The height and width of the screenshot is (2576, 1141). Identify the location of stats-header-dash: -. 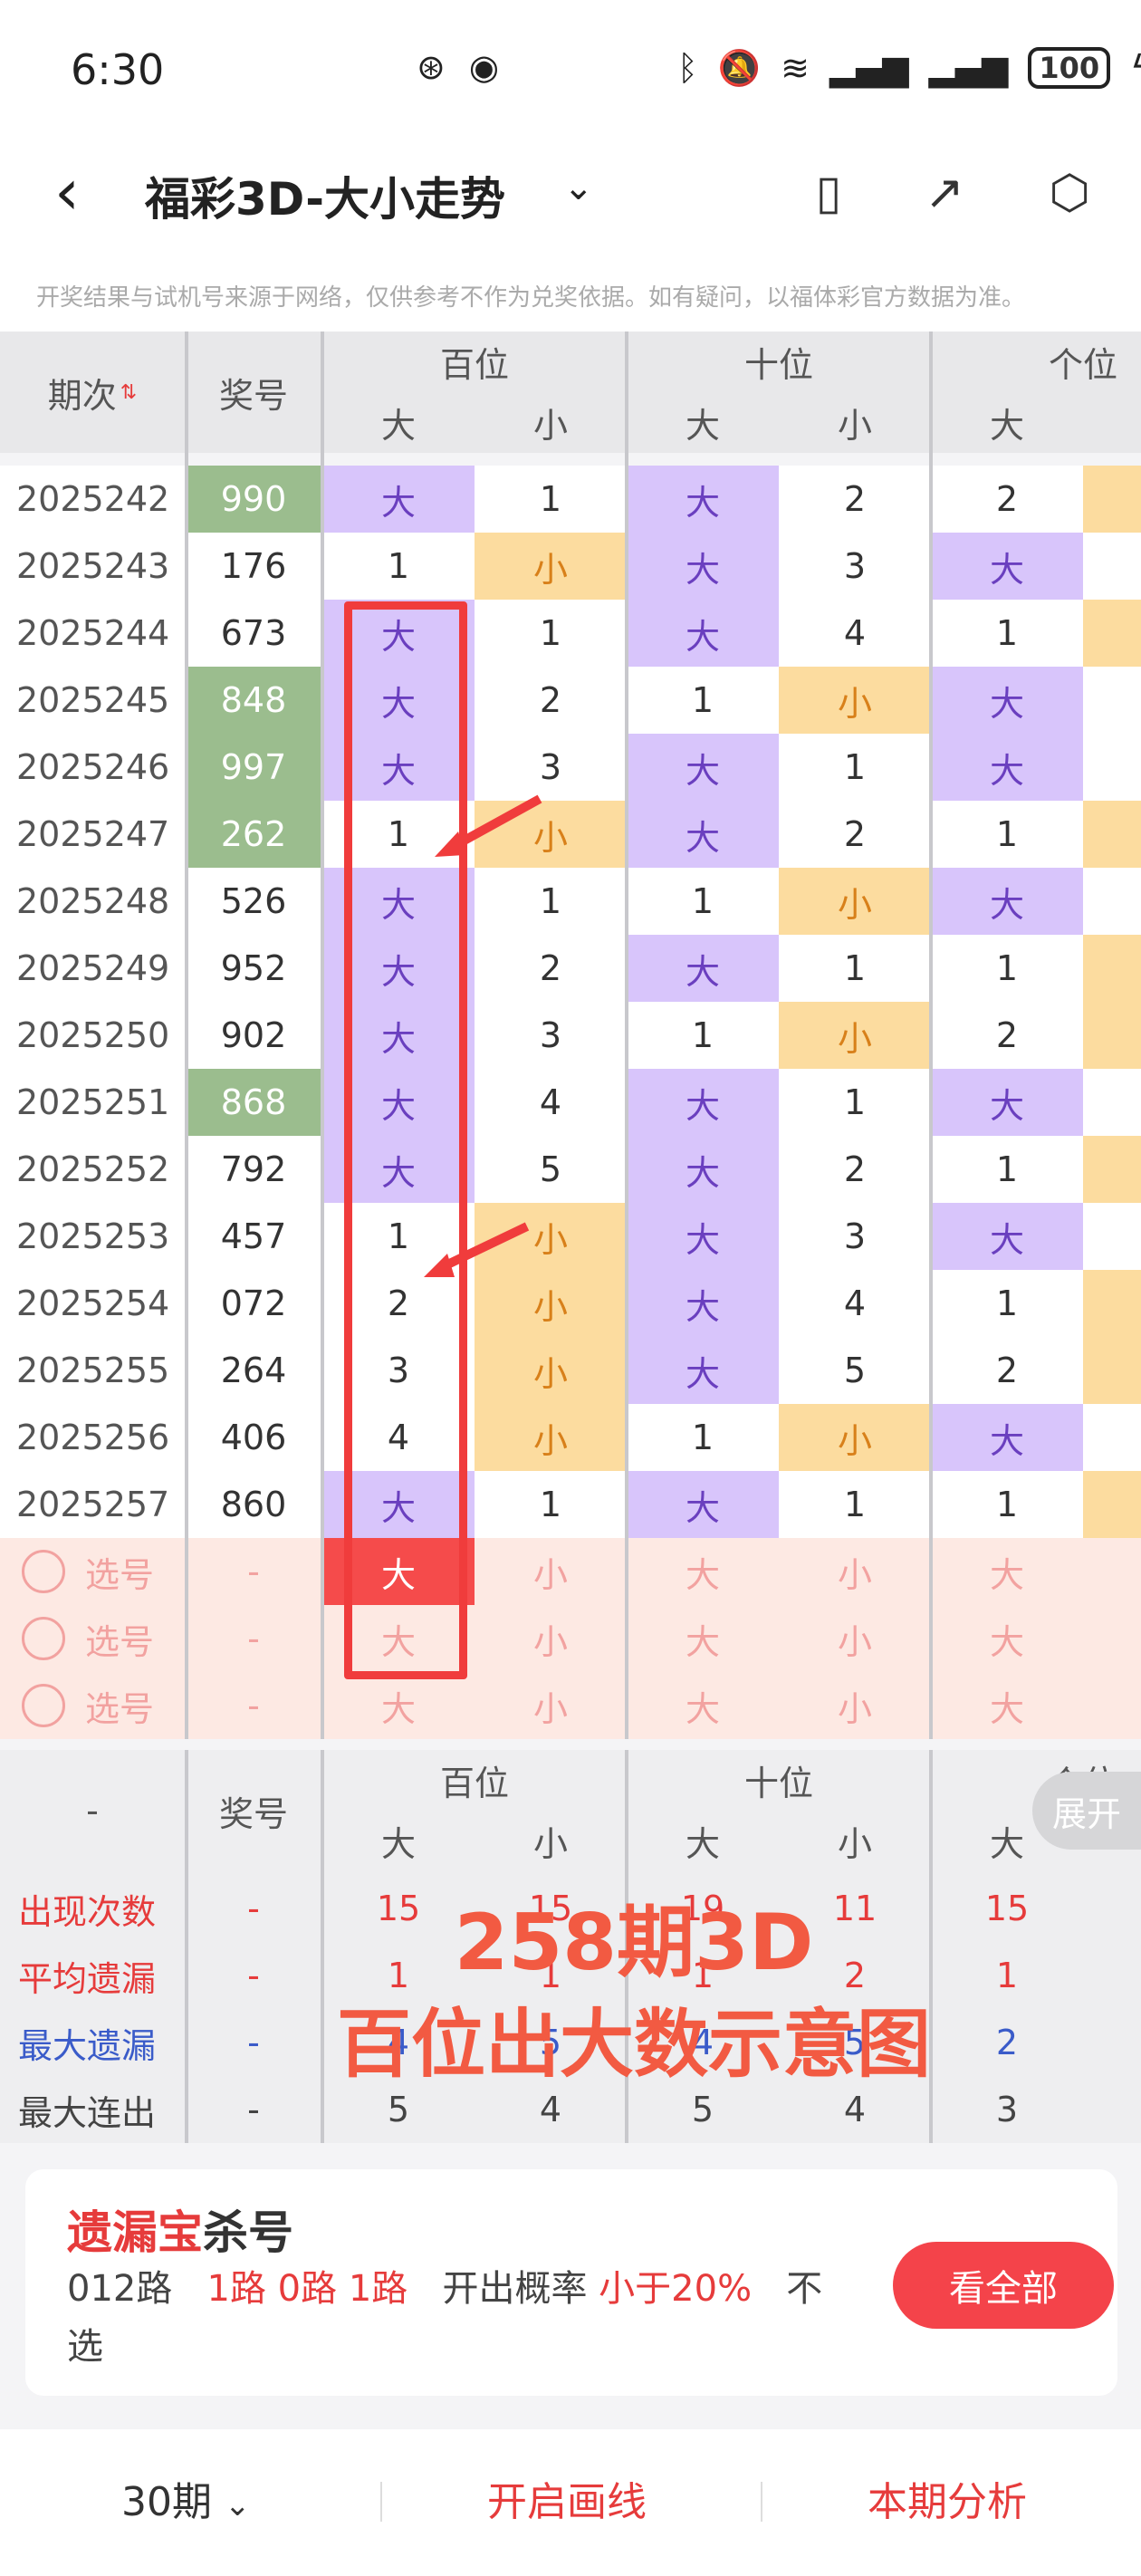
(92, 1811).